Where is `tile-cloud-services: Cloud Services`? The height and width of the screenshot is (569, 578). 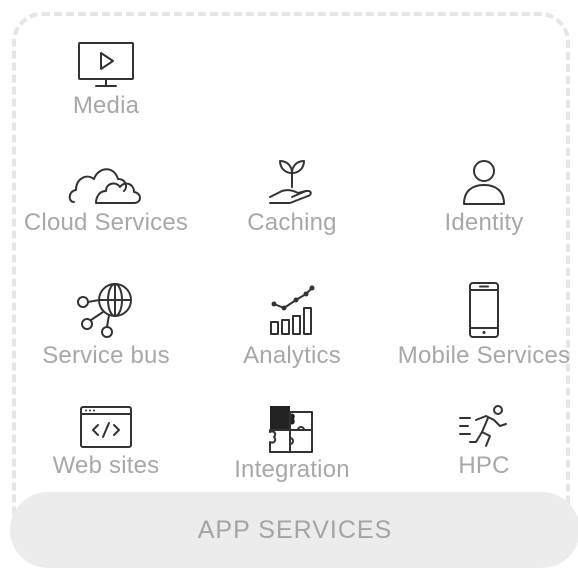 tile-cloud-services: Cloud Services is located at coordinates (106, 197).